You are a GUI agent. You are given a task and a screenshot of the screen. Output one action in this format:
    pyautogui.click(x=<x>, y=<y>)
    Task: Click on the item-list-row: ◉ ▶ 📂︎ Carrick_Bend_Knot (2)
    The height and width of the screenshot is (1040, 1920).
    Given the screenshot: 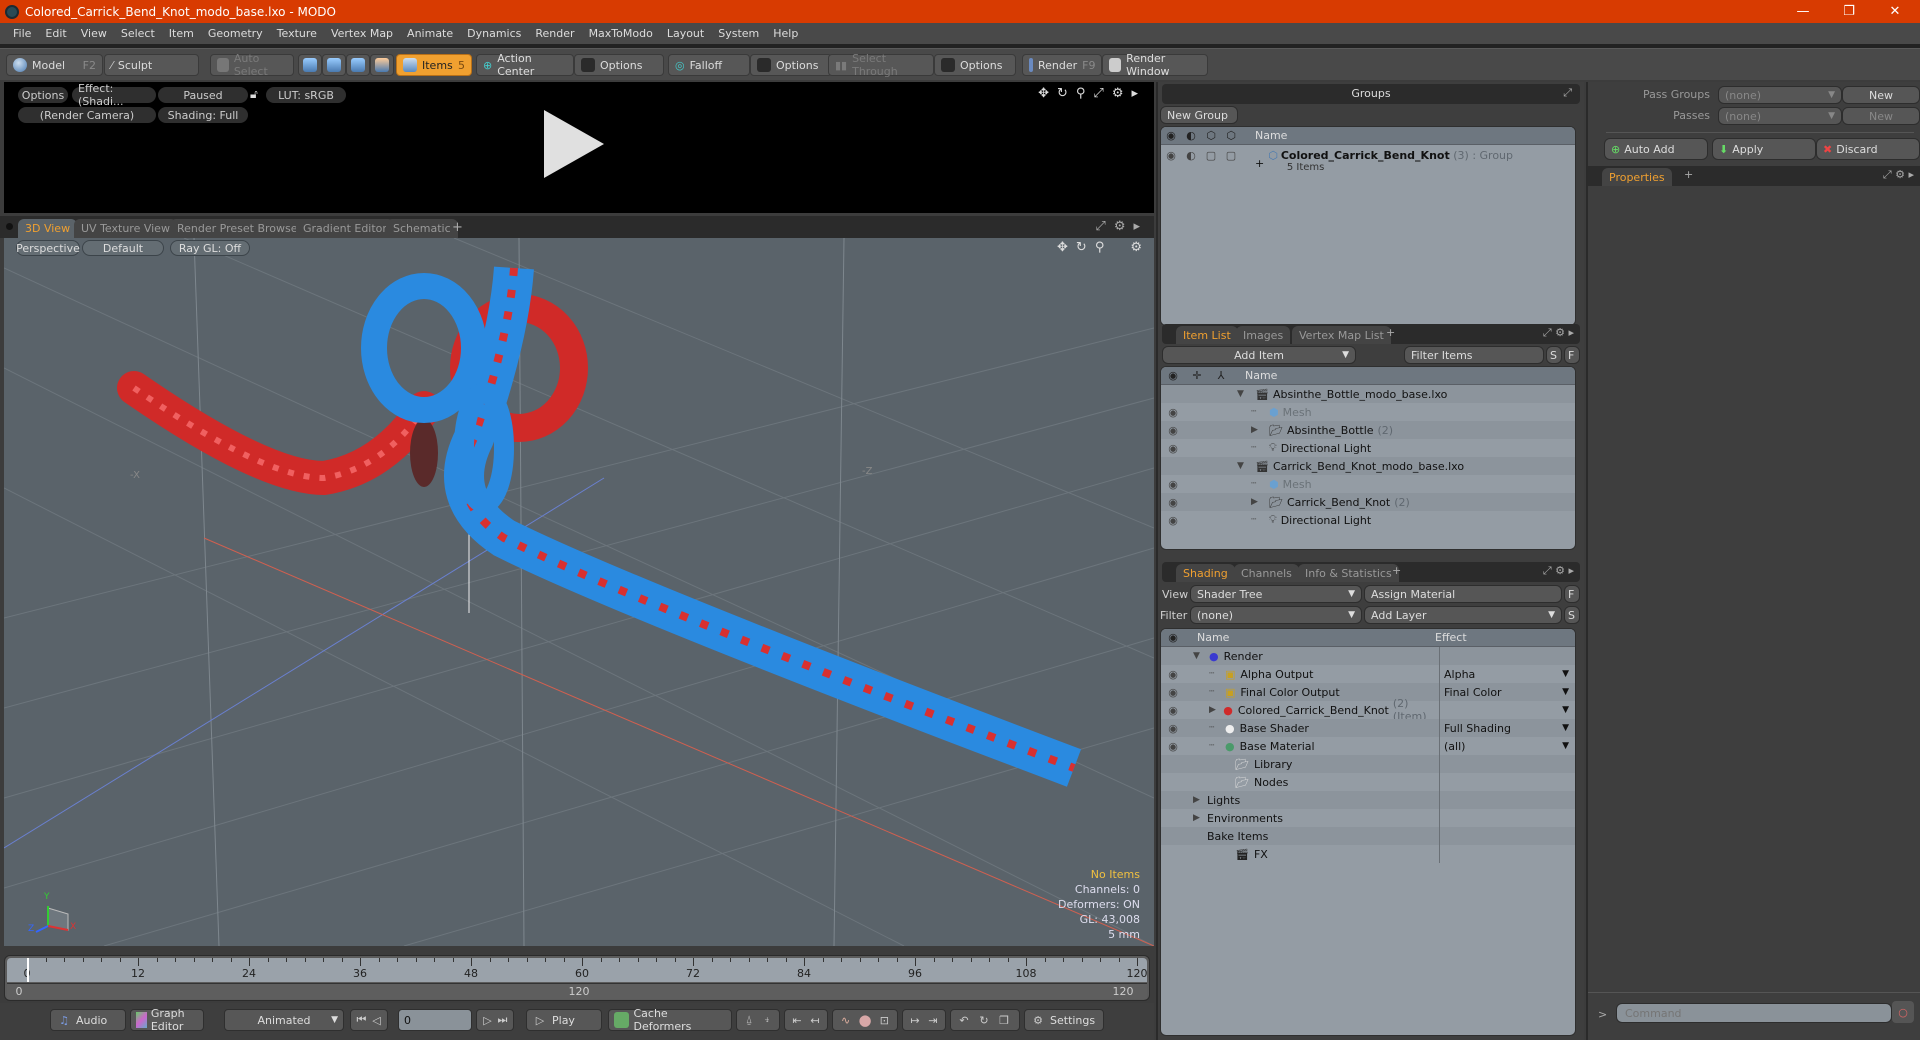 What is the action you would take?
    pyautogui.click(x=1368, y=502)
    